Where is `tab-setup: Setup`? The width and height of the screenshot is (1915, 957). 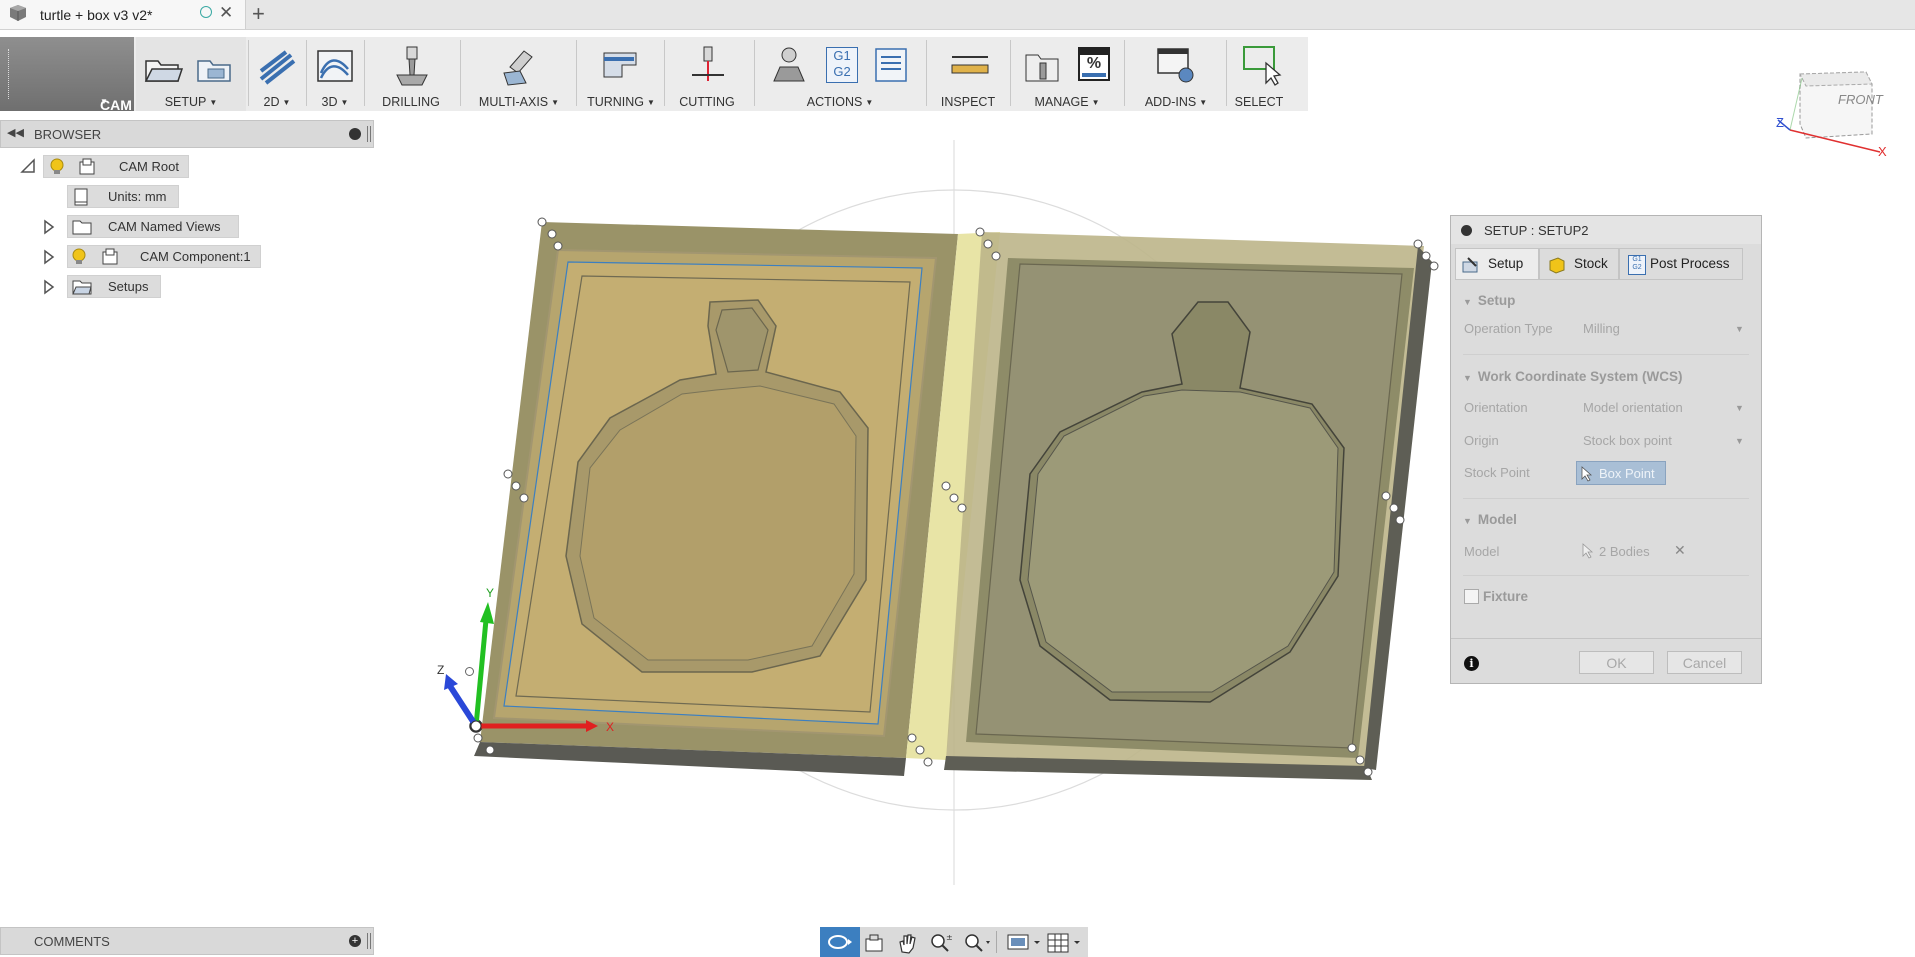
tab-setup: Setup is located at coordinates (1497, 264).